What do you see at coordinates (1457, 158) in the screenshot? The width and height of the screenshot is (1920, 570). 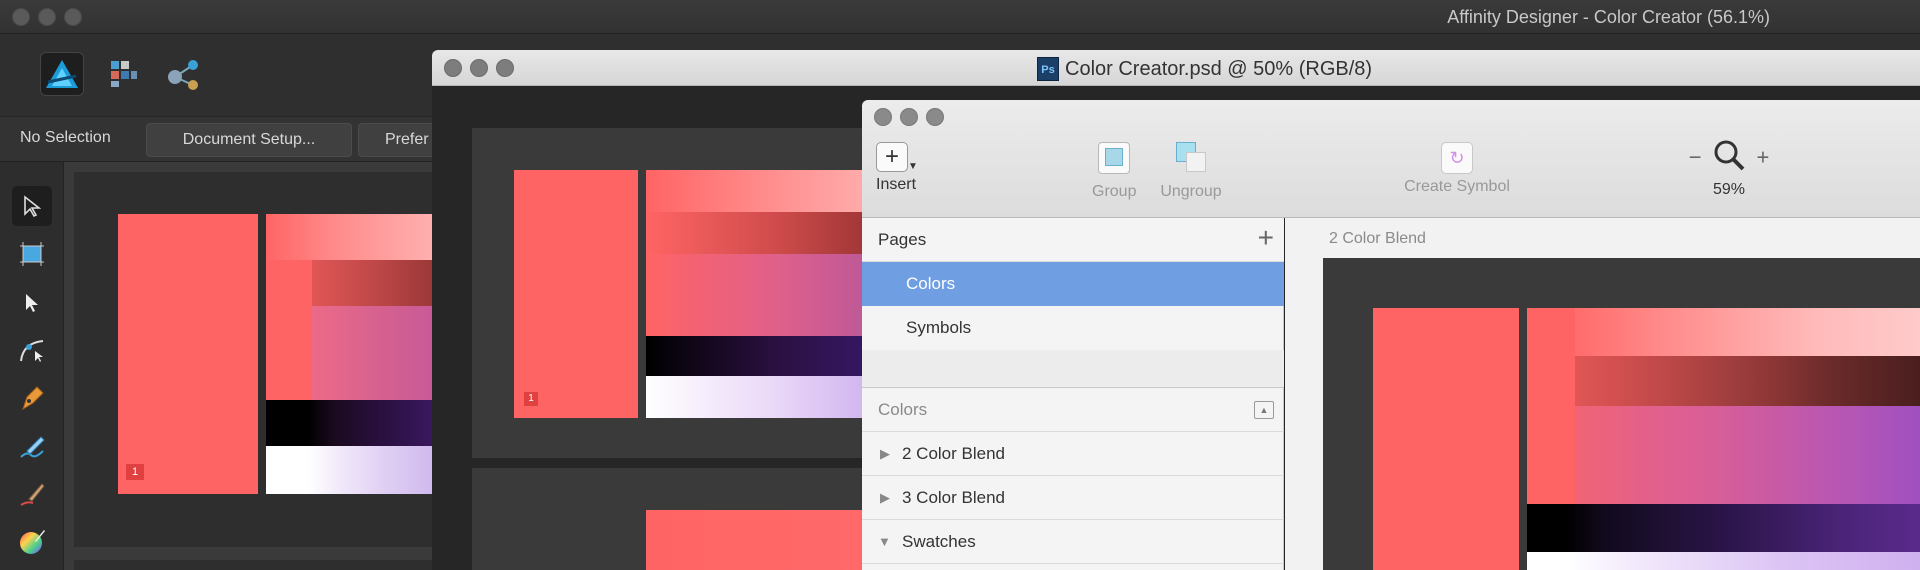 I see `symbol-icon: ↻` at bounding box center [1457, 158].